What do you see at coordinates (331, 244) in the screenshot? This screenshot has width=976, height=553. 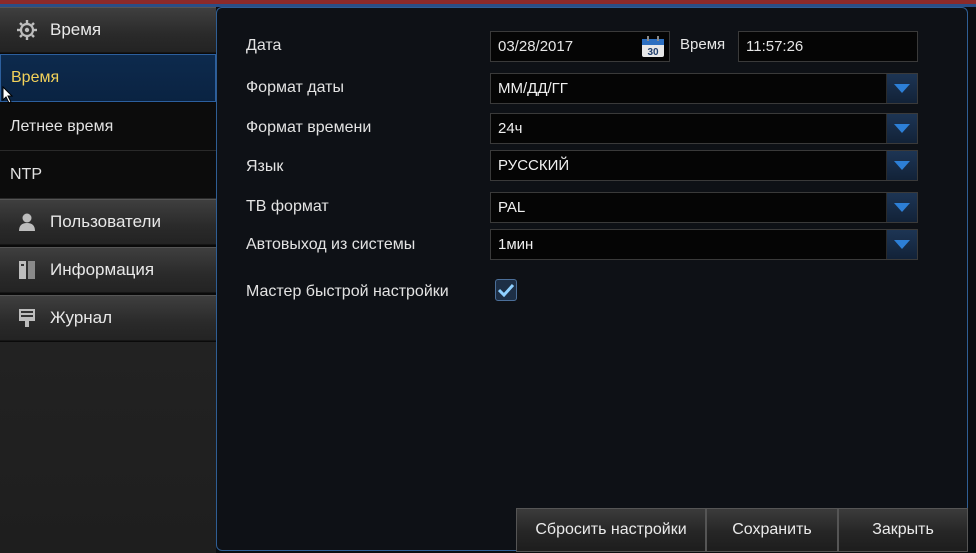 I see `auto-logout-label: Автовыход из системы` at bounding box center [331, 244].